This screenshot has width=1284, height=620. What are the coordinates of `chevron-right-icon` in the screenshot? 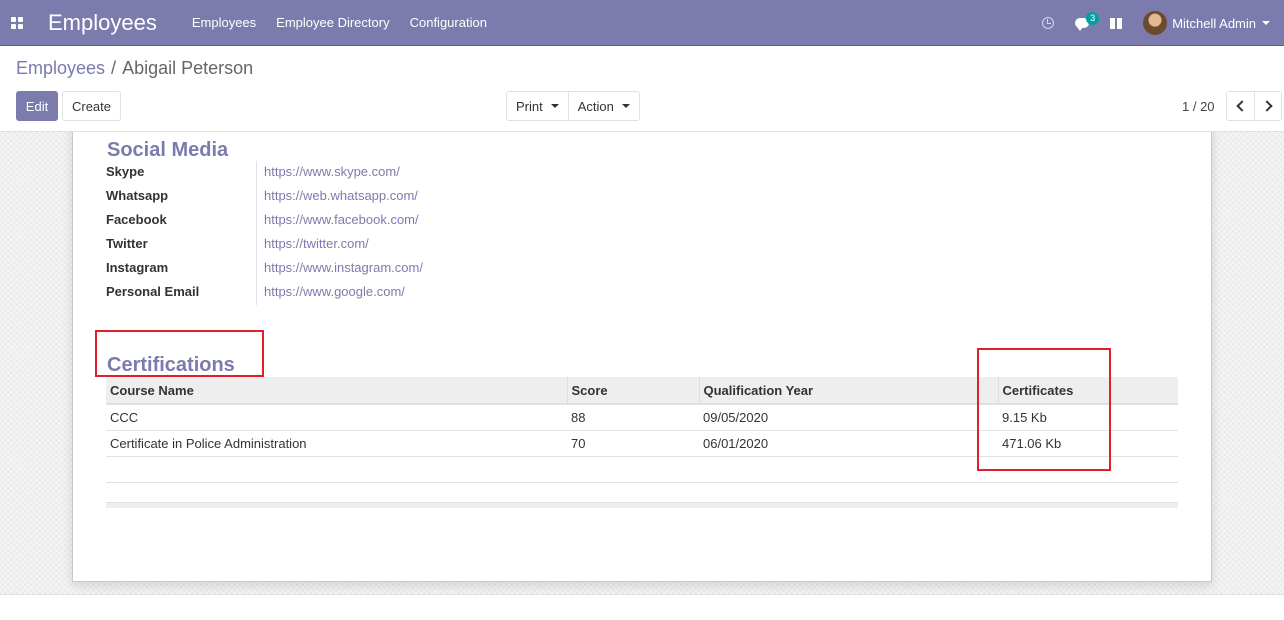 It's located at (1266, 106).